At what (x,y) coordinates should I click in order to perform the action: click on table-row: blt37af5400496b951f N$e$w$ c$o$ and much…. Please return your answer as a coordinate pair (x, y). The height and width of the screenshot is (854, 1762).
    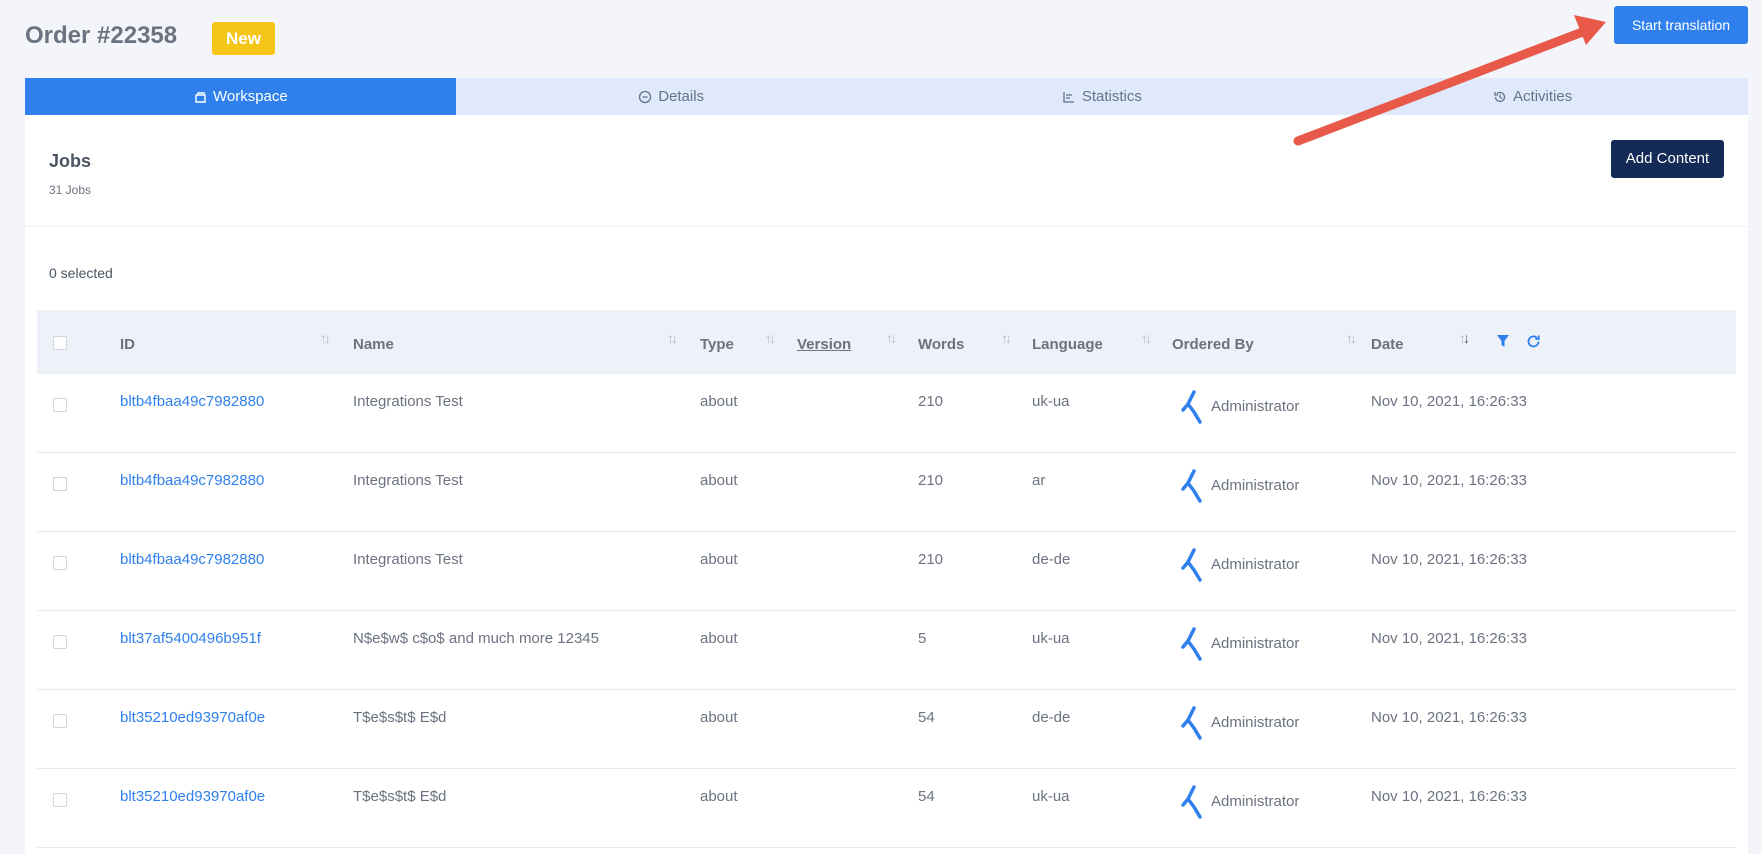
    Looking at the image, I should click on (886, 650).